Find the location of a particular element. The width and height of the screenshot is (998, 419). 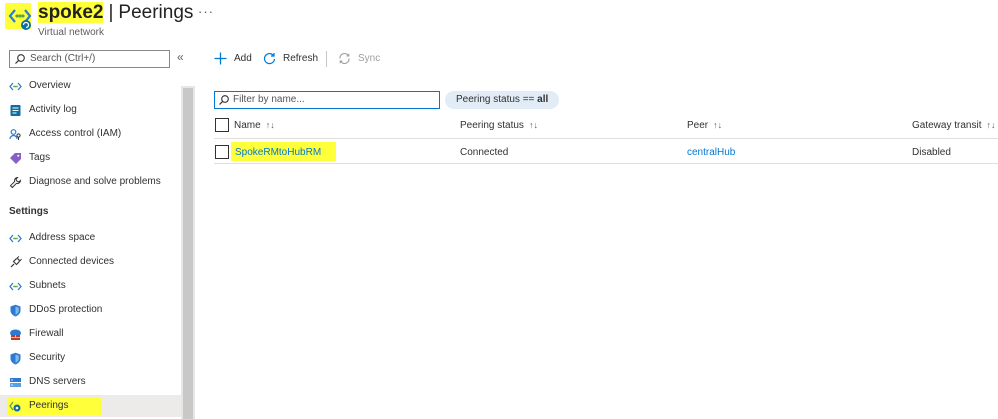

menu-scrollbar-thumb is located at coordinates (188, 253).